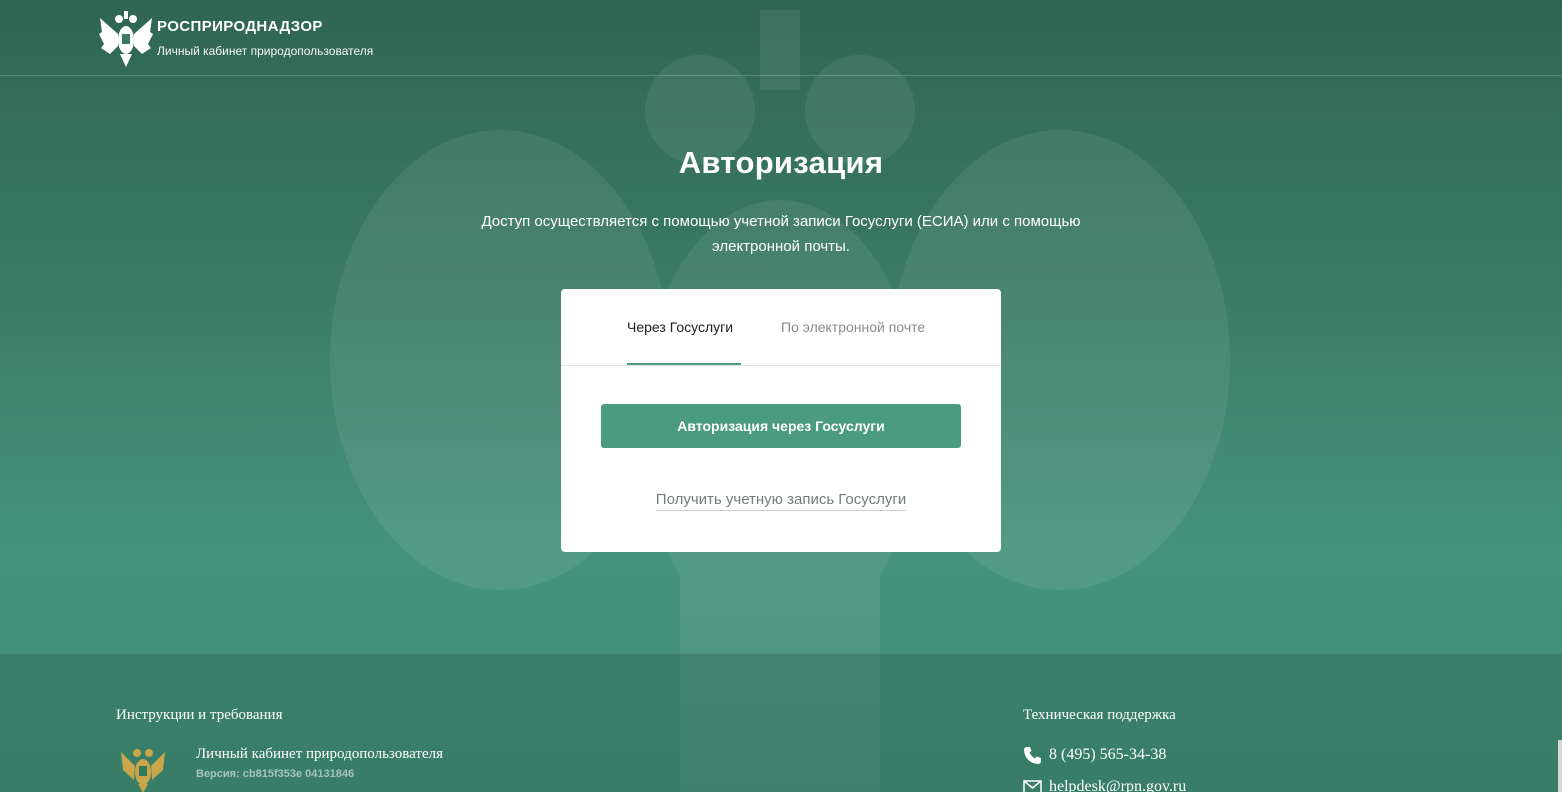 This screenshot has height=792, width=1562. I want to click on register-link-wrap: Получить учетную запись Госуслуги, so click(781, 501).